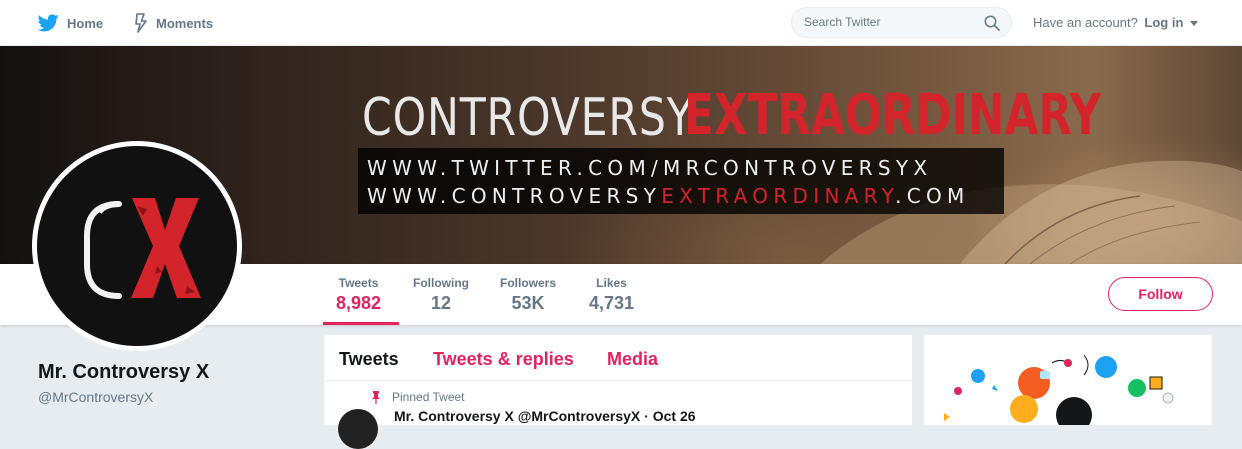 This screenshot has height=449, width=1242. I want to click on account-prompt: Have an account?, so click(1085, 22).